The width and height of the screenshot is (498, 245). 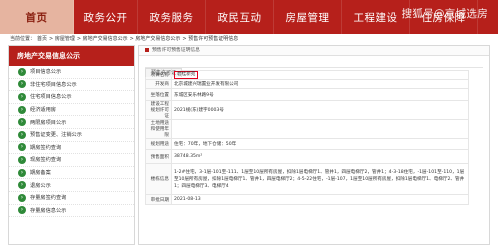 I want to click on sidebar-item-label: 期房备案, so click(x=40, y=173).